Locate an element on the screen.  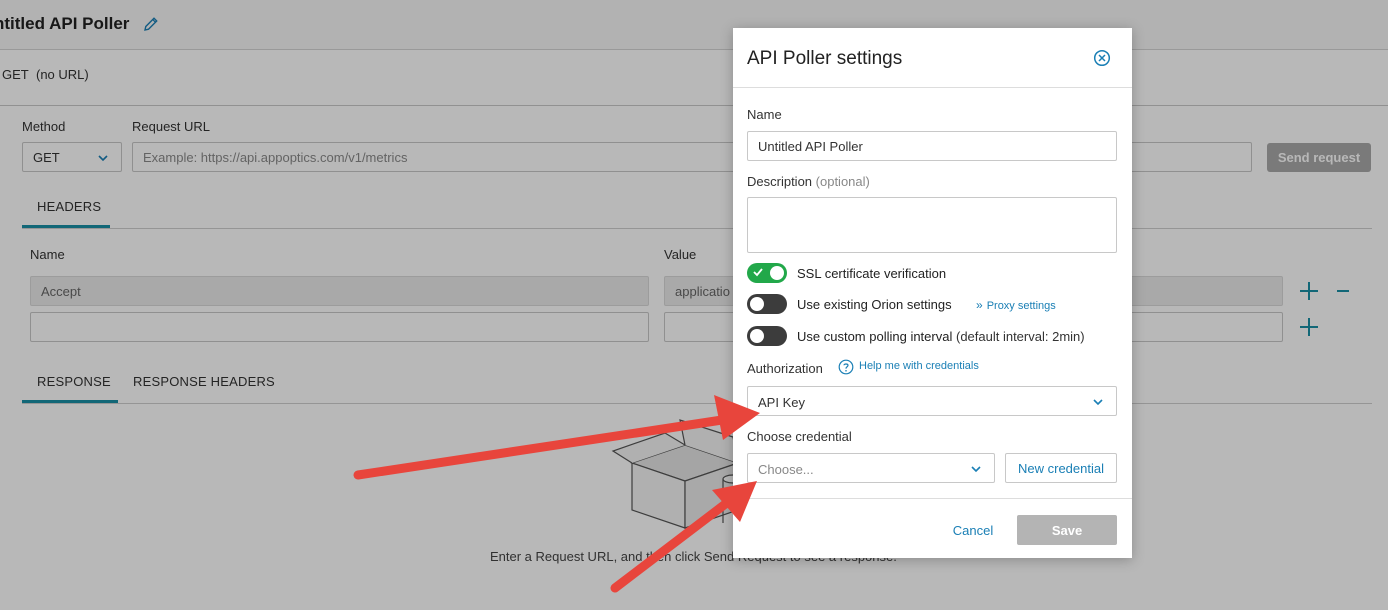
authorization-select: API Key is located at coordinates (932, 401).